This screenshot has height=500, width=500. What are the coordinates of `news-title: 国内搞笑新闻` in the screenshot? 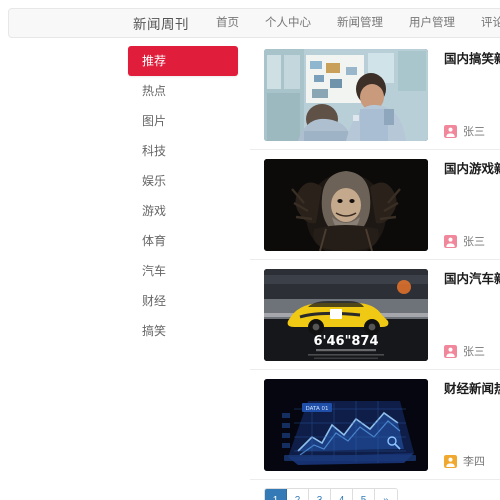 It's located at (472, 59).